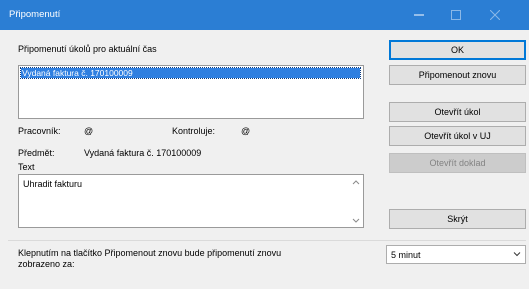 Image resolution: width=529 pixels, height=289 pixels. Describe the element at coordinates (191, 201) in the screenshot. I see `reminder-text-box: Uhradit fakturu` at that location.